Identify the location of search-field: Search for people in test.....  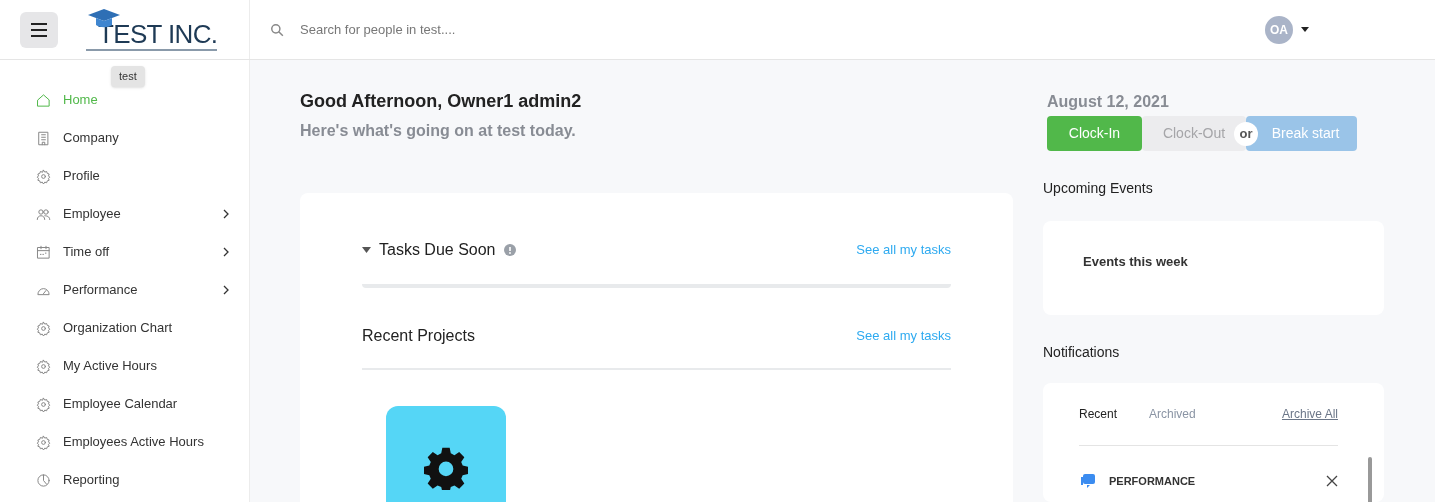
(500, 29).